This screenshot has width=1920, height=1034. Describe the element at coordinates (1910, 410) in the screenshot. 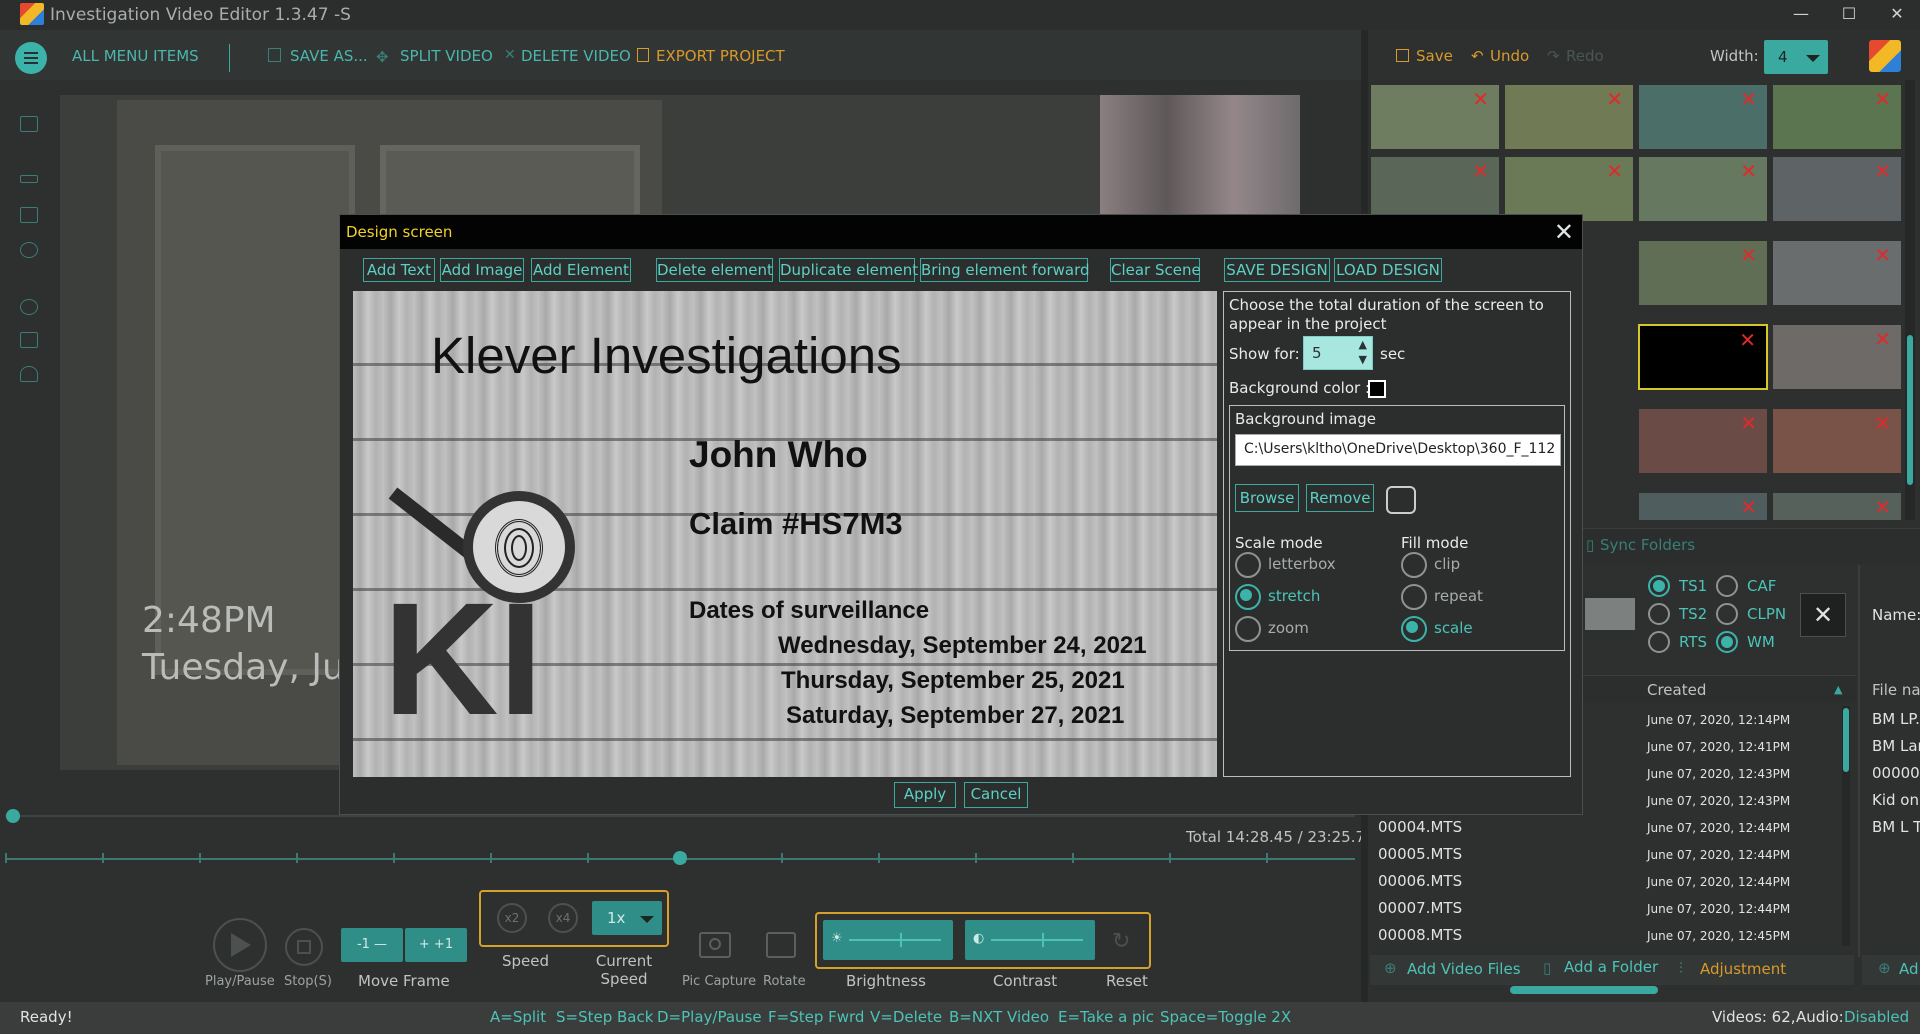

I see `thumb-scrollbar-thumb` at that location.